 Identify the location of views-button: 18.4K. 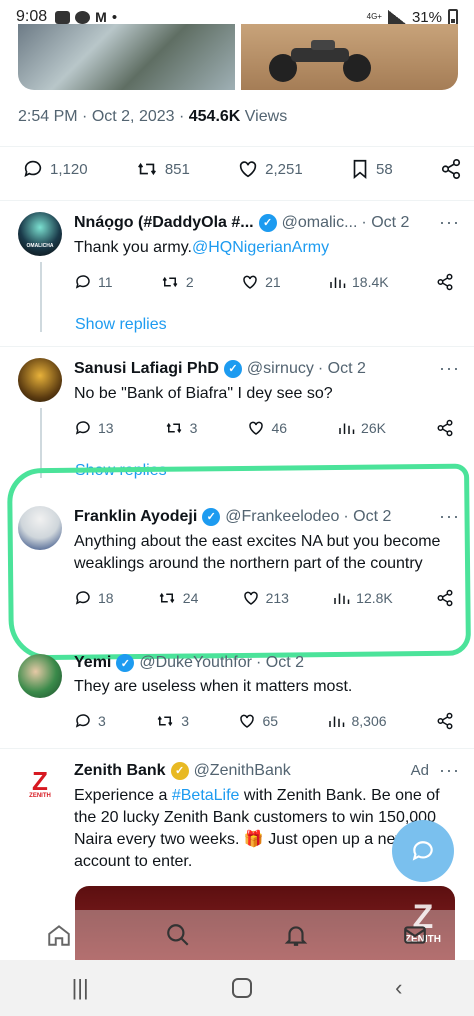
(358, 282).